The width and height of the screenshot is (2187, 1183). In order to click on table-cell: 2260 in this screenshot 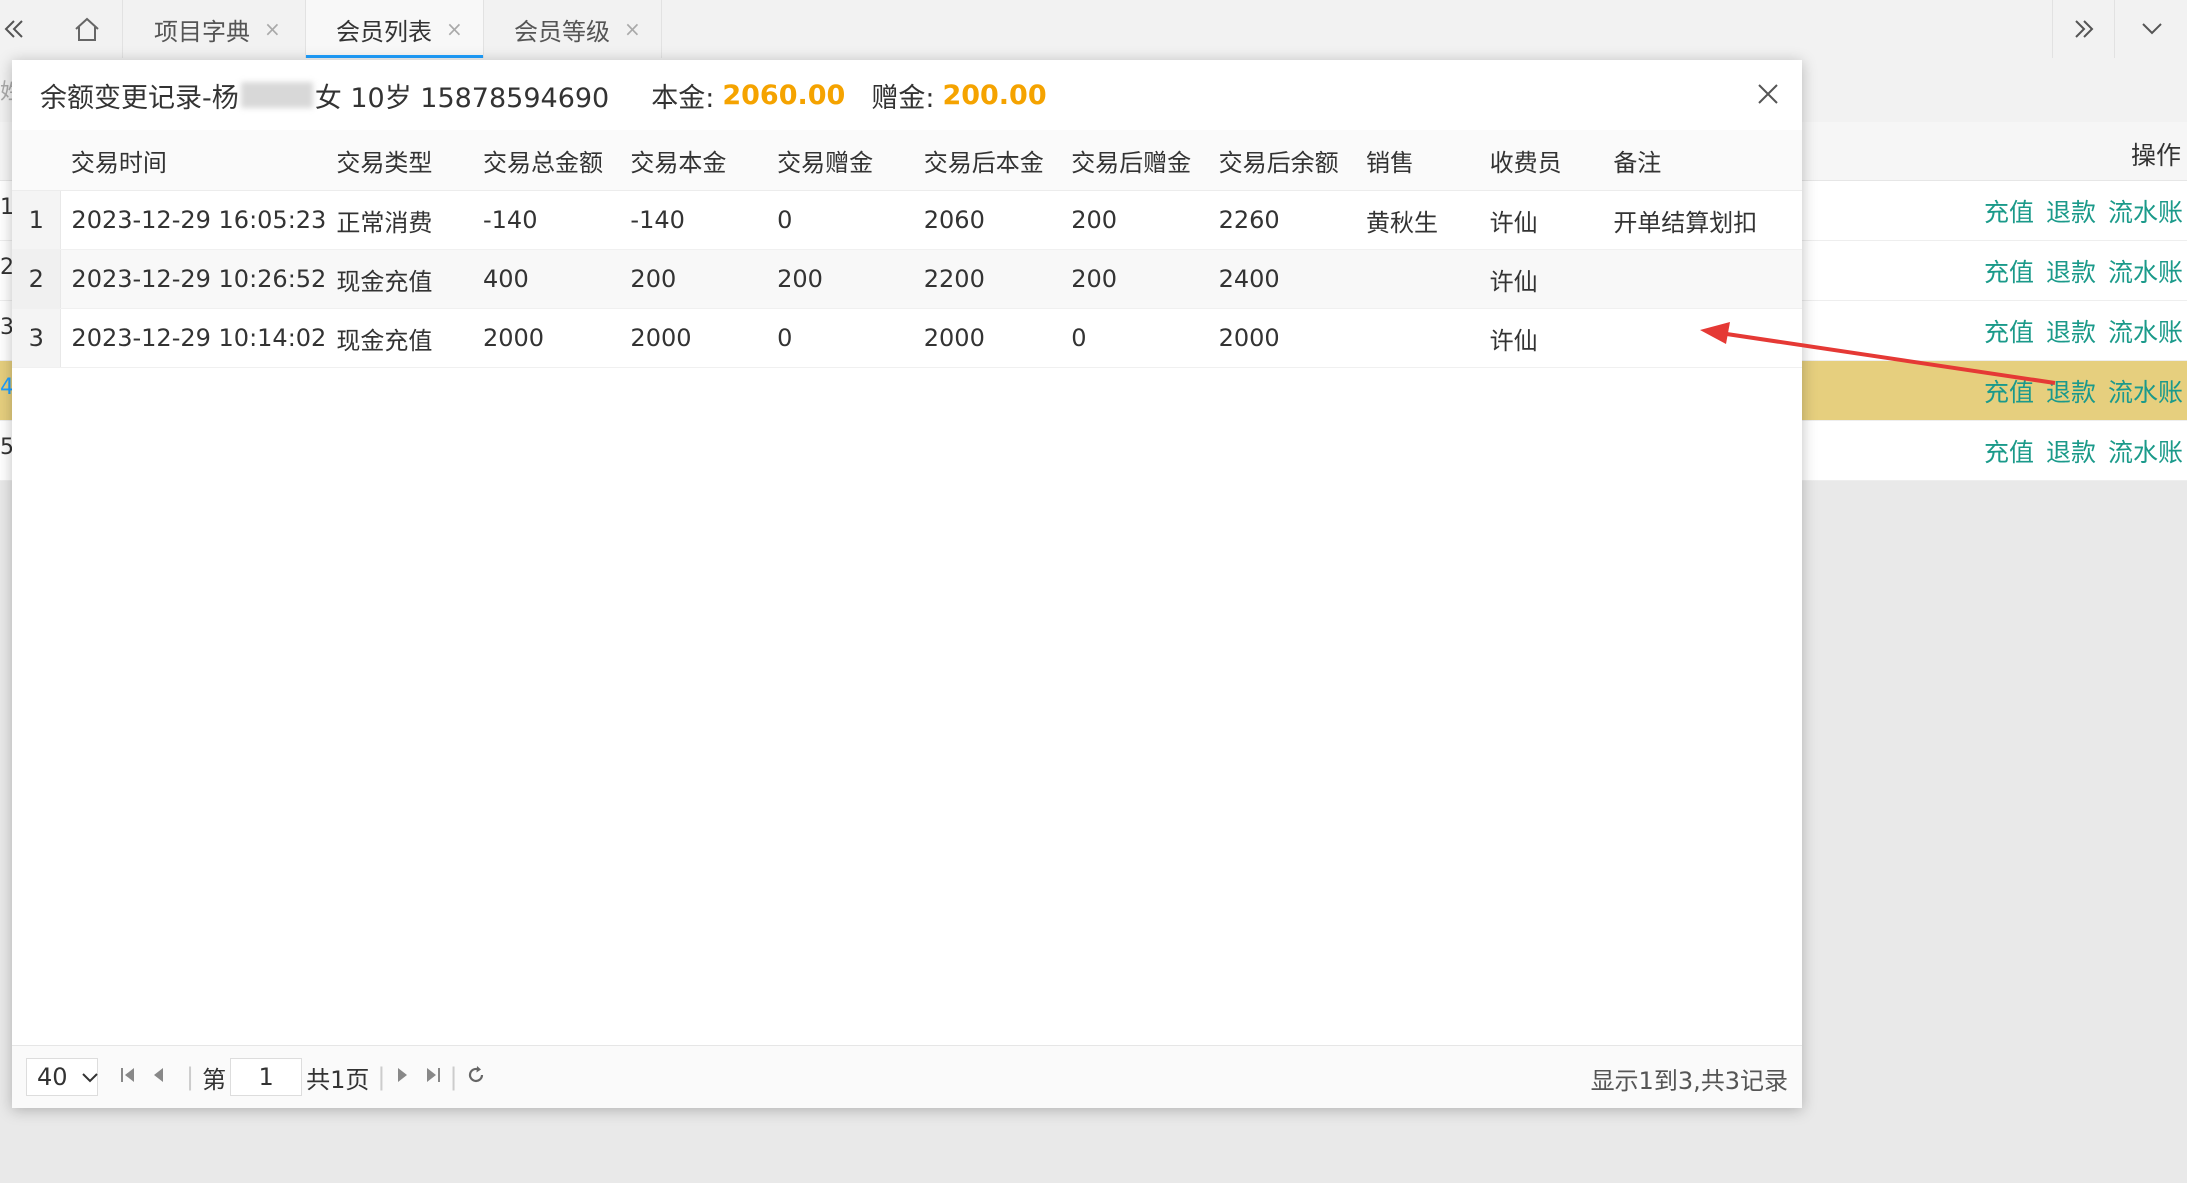, I will do `click(1282, 220)`.